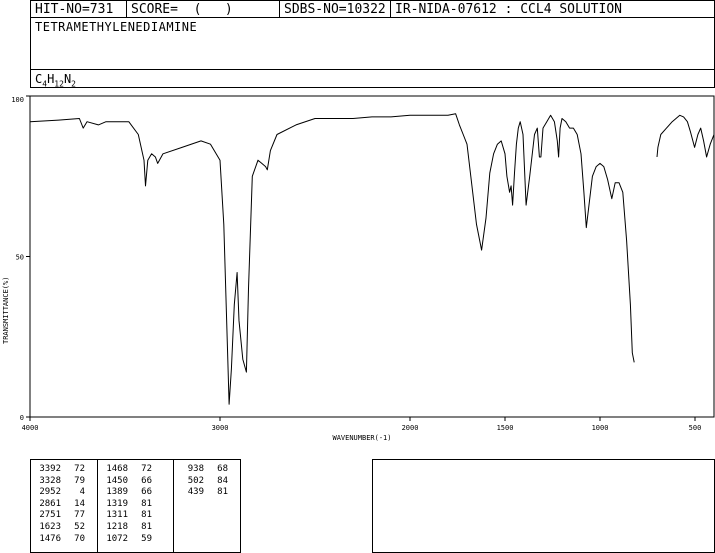 The width and height of the screenshot is (715, 553). Describe the element at coordinates (66, 540) in the screenshot. I see `peak-row: 1476 70` at that location.